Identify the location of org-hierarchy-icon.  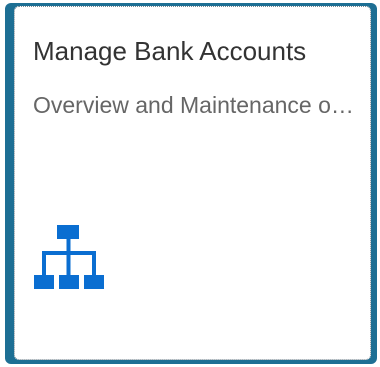
(69, 258).